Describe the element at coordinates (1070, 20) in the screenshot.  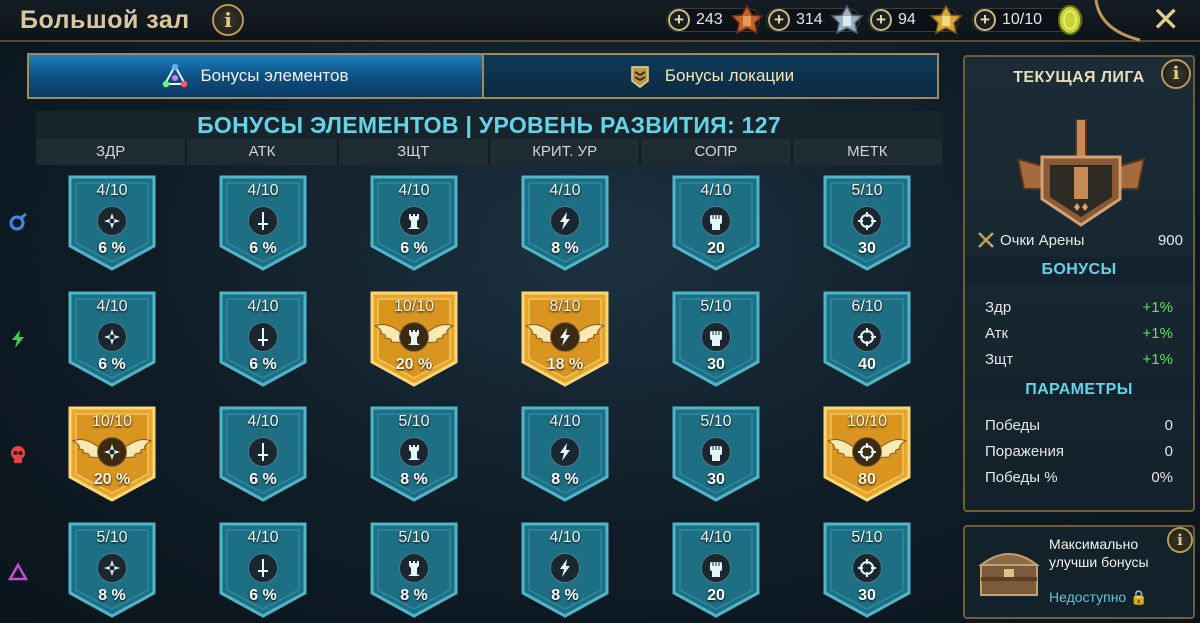
I see `arena-token-icon` at that location.